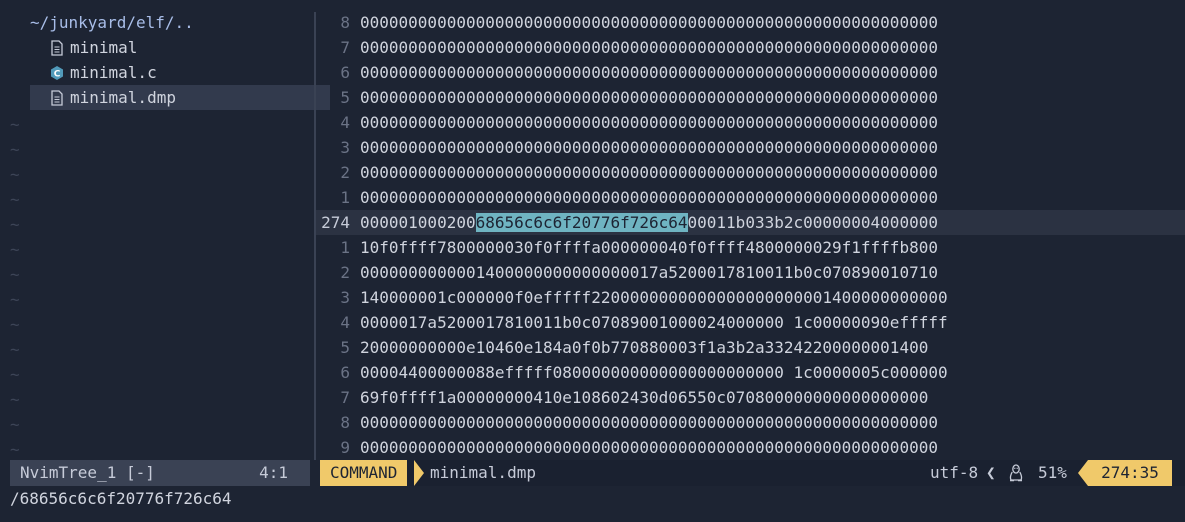  I want to click on position-separator-arrow, so click(1083, 473).